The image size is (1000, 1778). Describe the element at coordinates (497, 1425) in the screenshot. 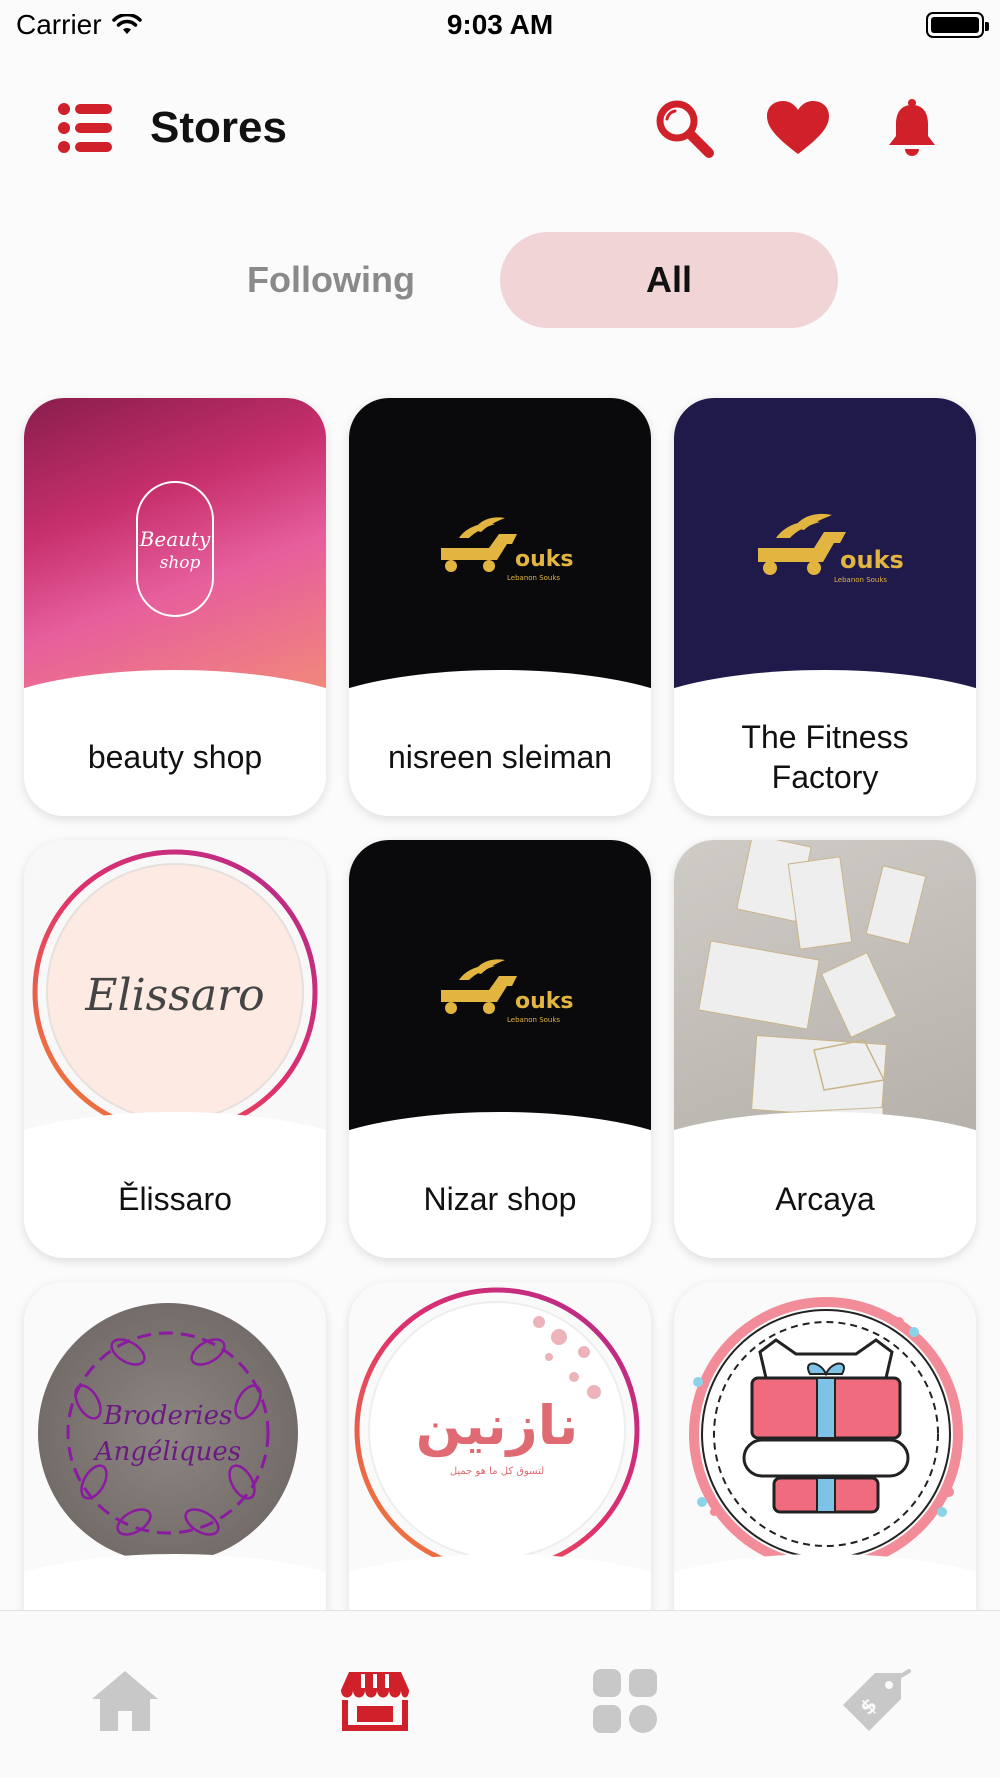

I see `svg-text: نازنين` at that location.